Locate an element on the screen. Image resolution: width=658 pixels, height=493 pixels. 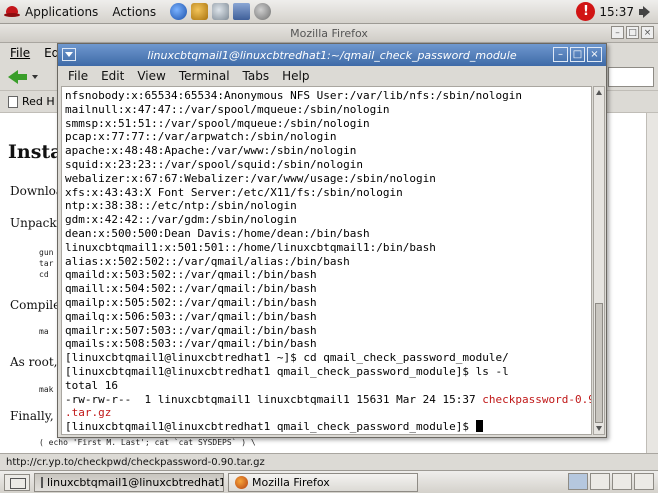
page-code-make: ma is located at coordinates (44, 331).